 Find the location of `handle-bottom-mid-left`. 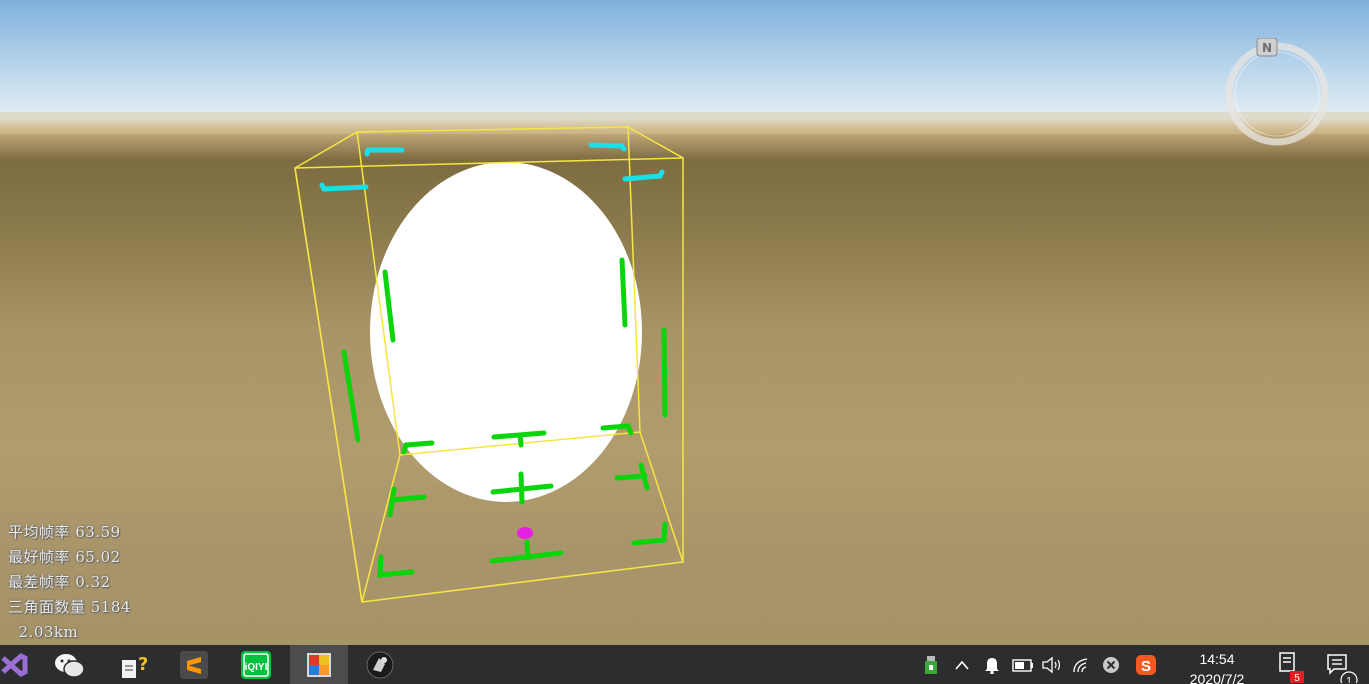

handle-bottom-mid-left is located at coordinates (407, 502).